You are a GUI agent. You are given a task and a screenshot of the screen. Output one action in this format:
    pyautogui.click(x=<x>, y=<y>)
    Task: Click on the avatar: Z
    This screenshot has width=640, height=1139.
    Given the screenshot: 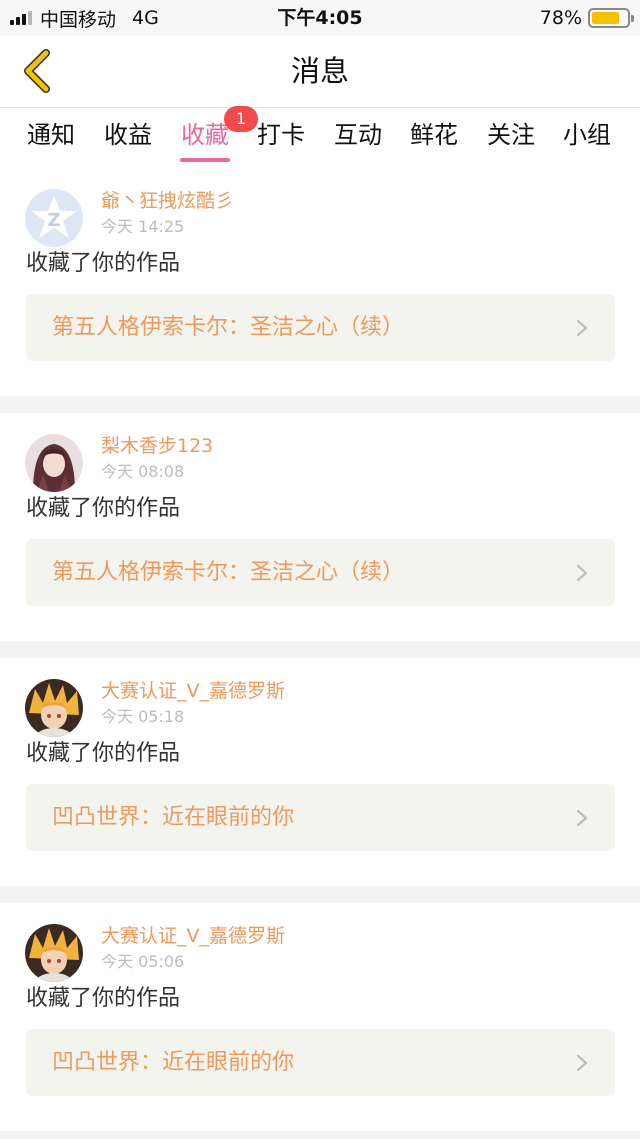 What is the action you would take?
    pyautogui.click(x=54, y=218)
    